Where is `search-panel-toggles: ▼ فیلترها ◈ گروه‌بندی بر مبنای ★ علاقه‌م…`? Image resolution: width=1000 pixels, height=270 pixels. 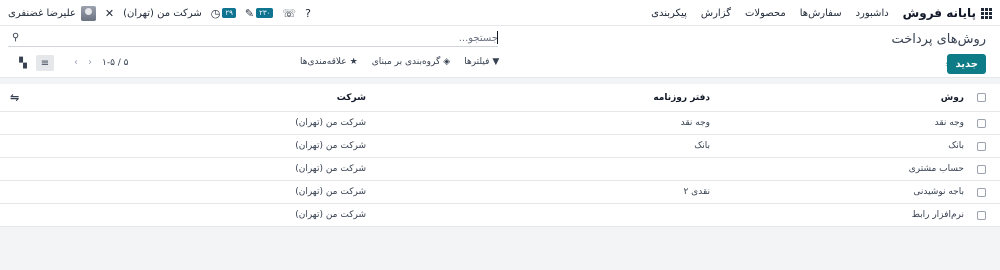
search-panel-toggles: ▼ فیلترها ◈ گروه‌بندی بر مبنای ★ علاقه‌م… is located at coordinates (399, 62).